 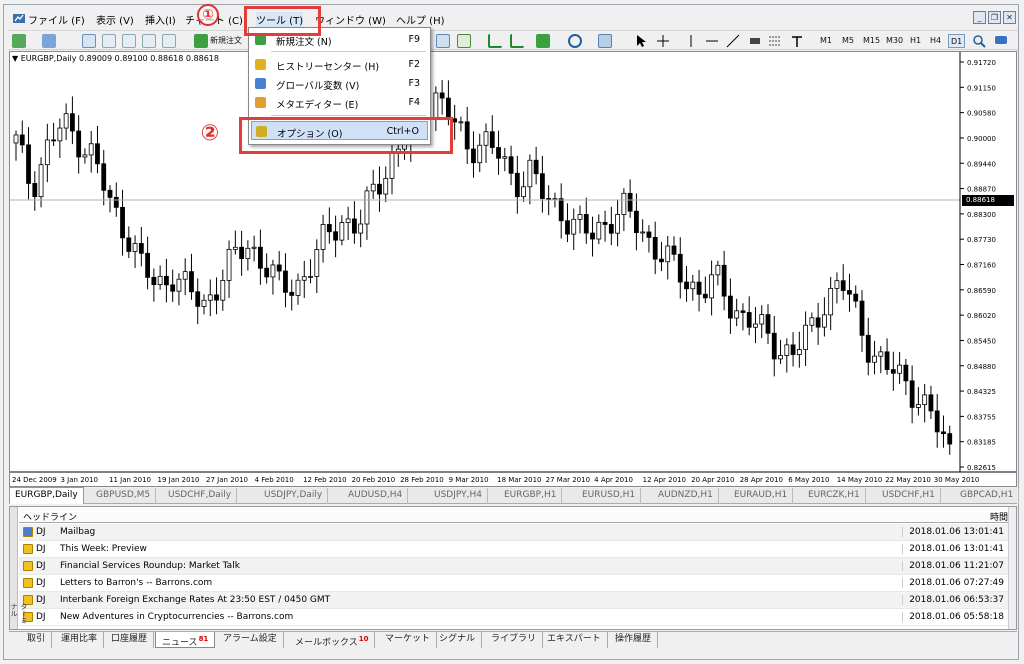 What do you see at coordinates (761, 496) in the screenshot?
I see `chart-tab: EURAUD,H1` at bounding box center [761, 496].